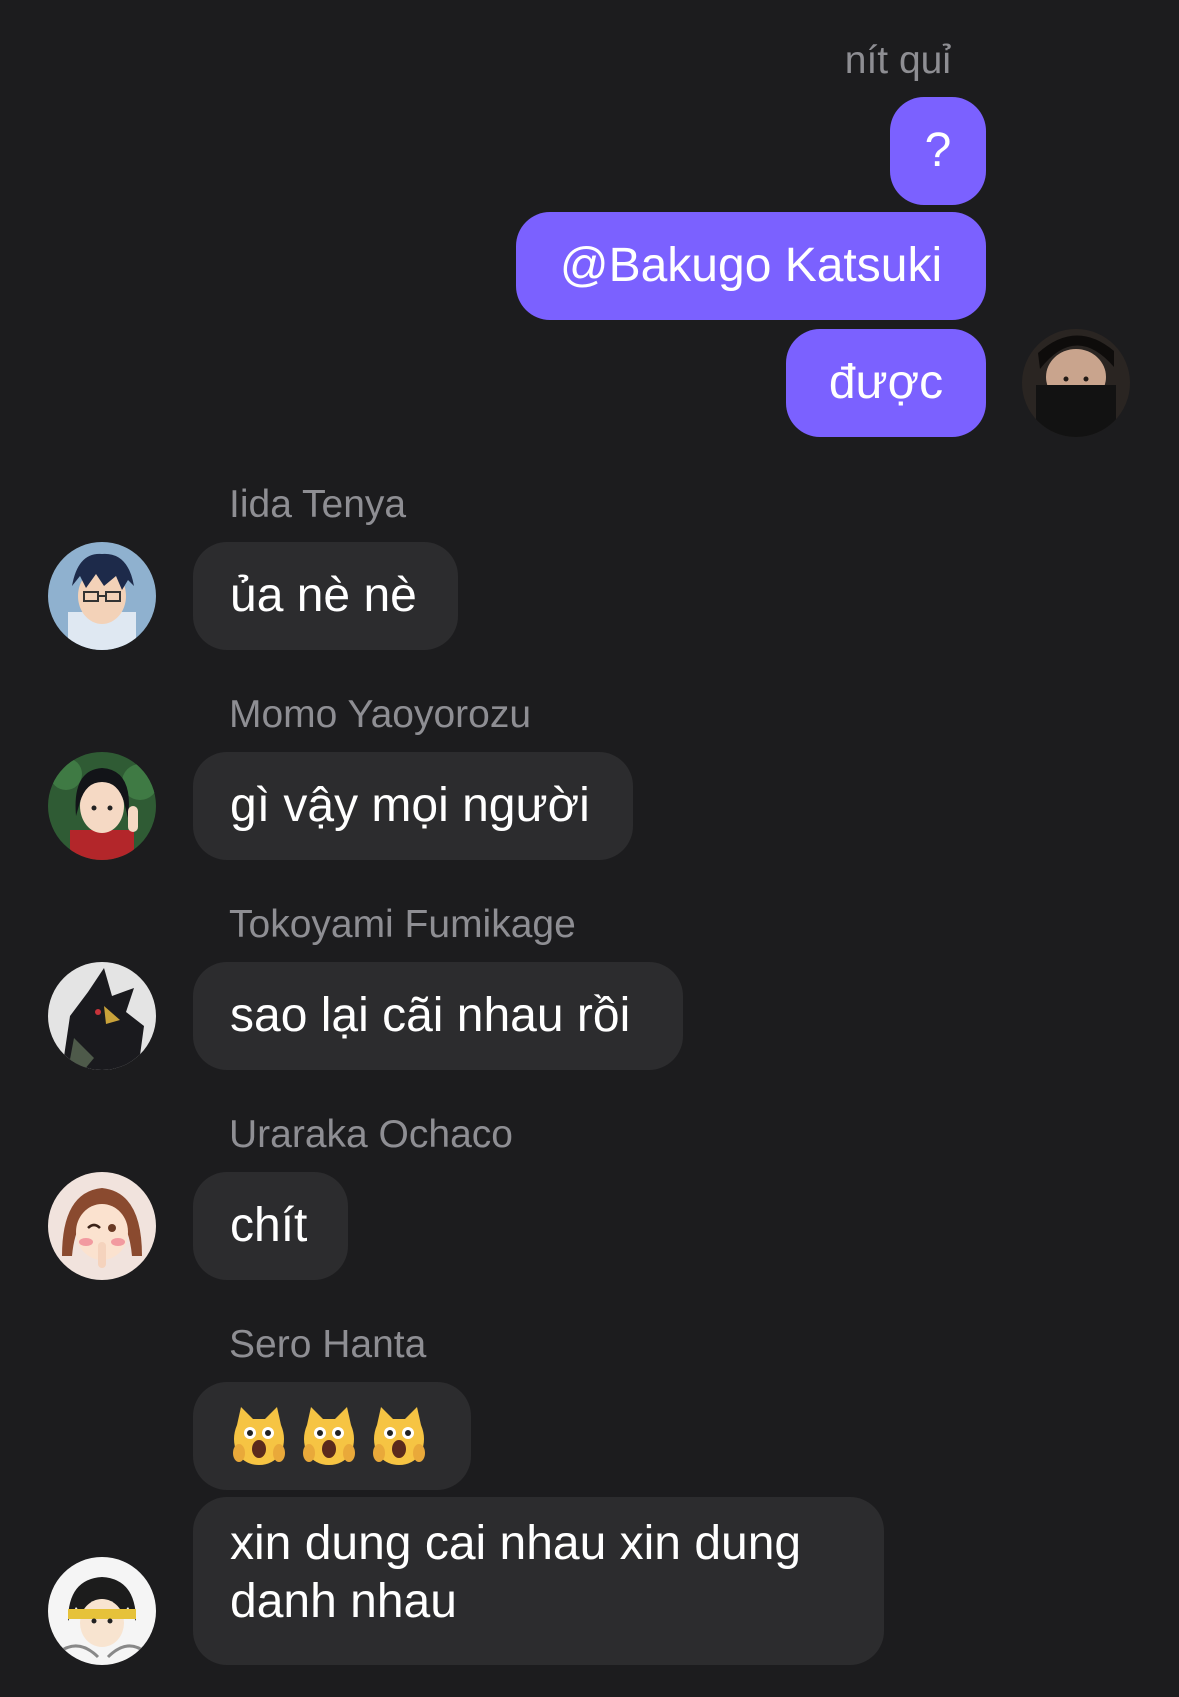  I want to click on sender-name: Tokoyami Fumikage, so click(402, 924).